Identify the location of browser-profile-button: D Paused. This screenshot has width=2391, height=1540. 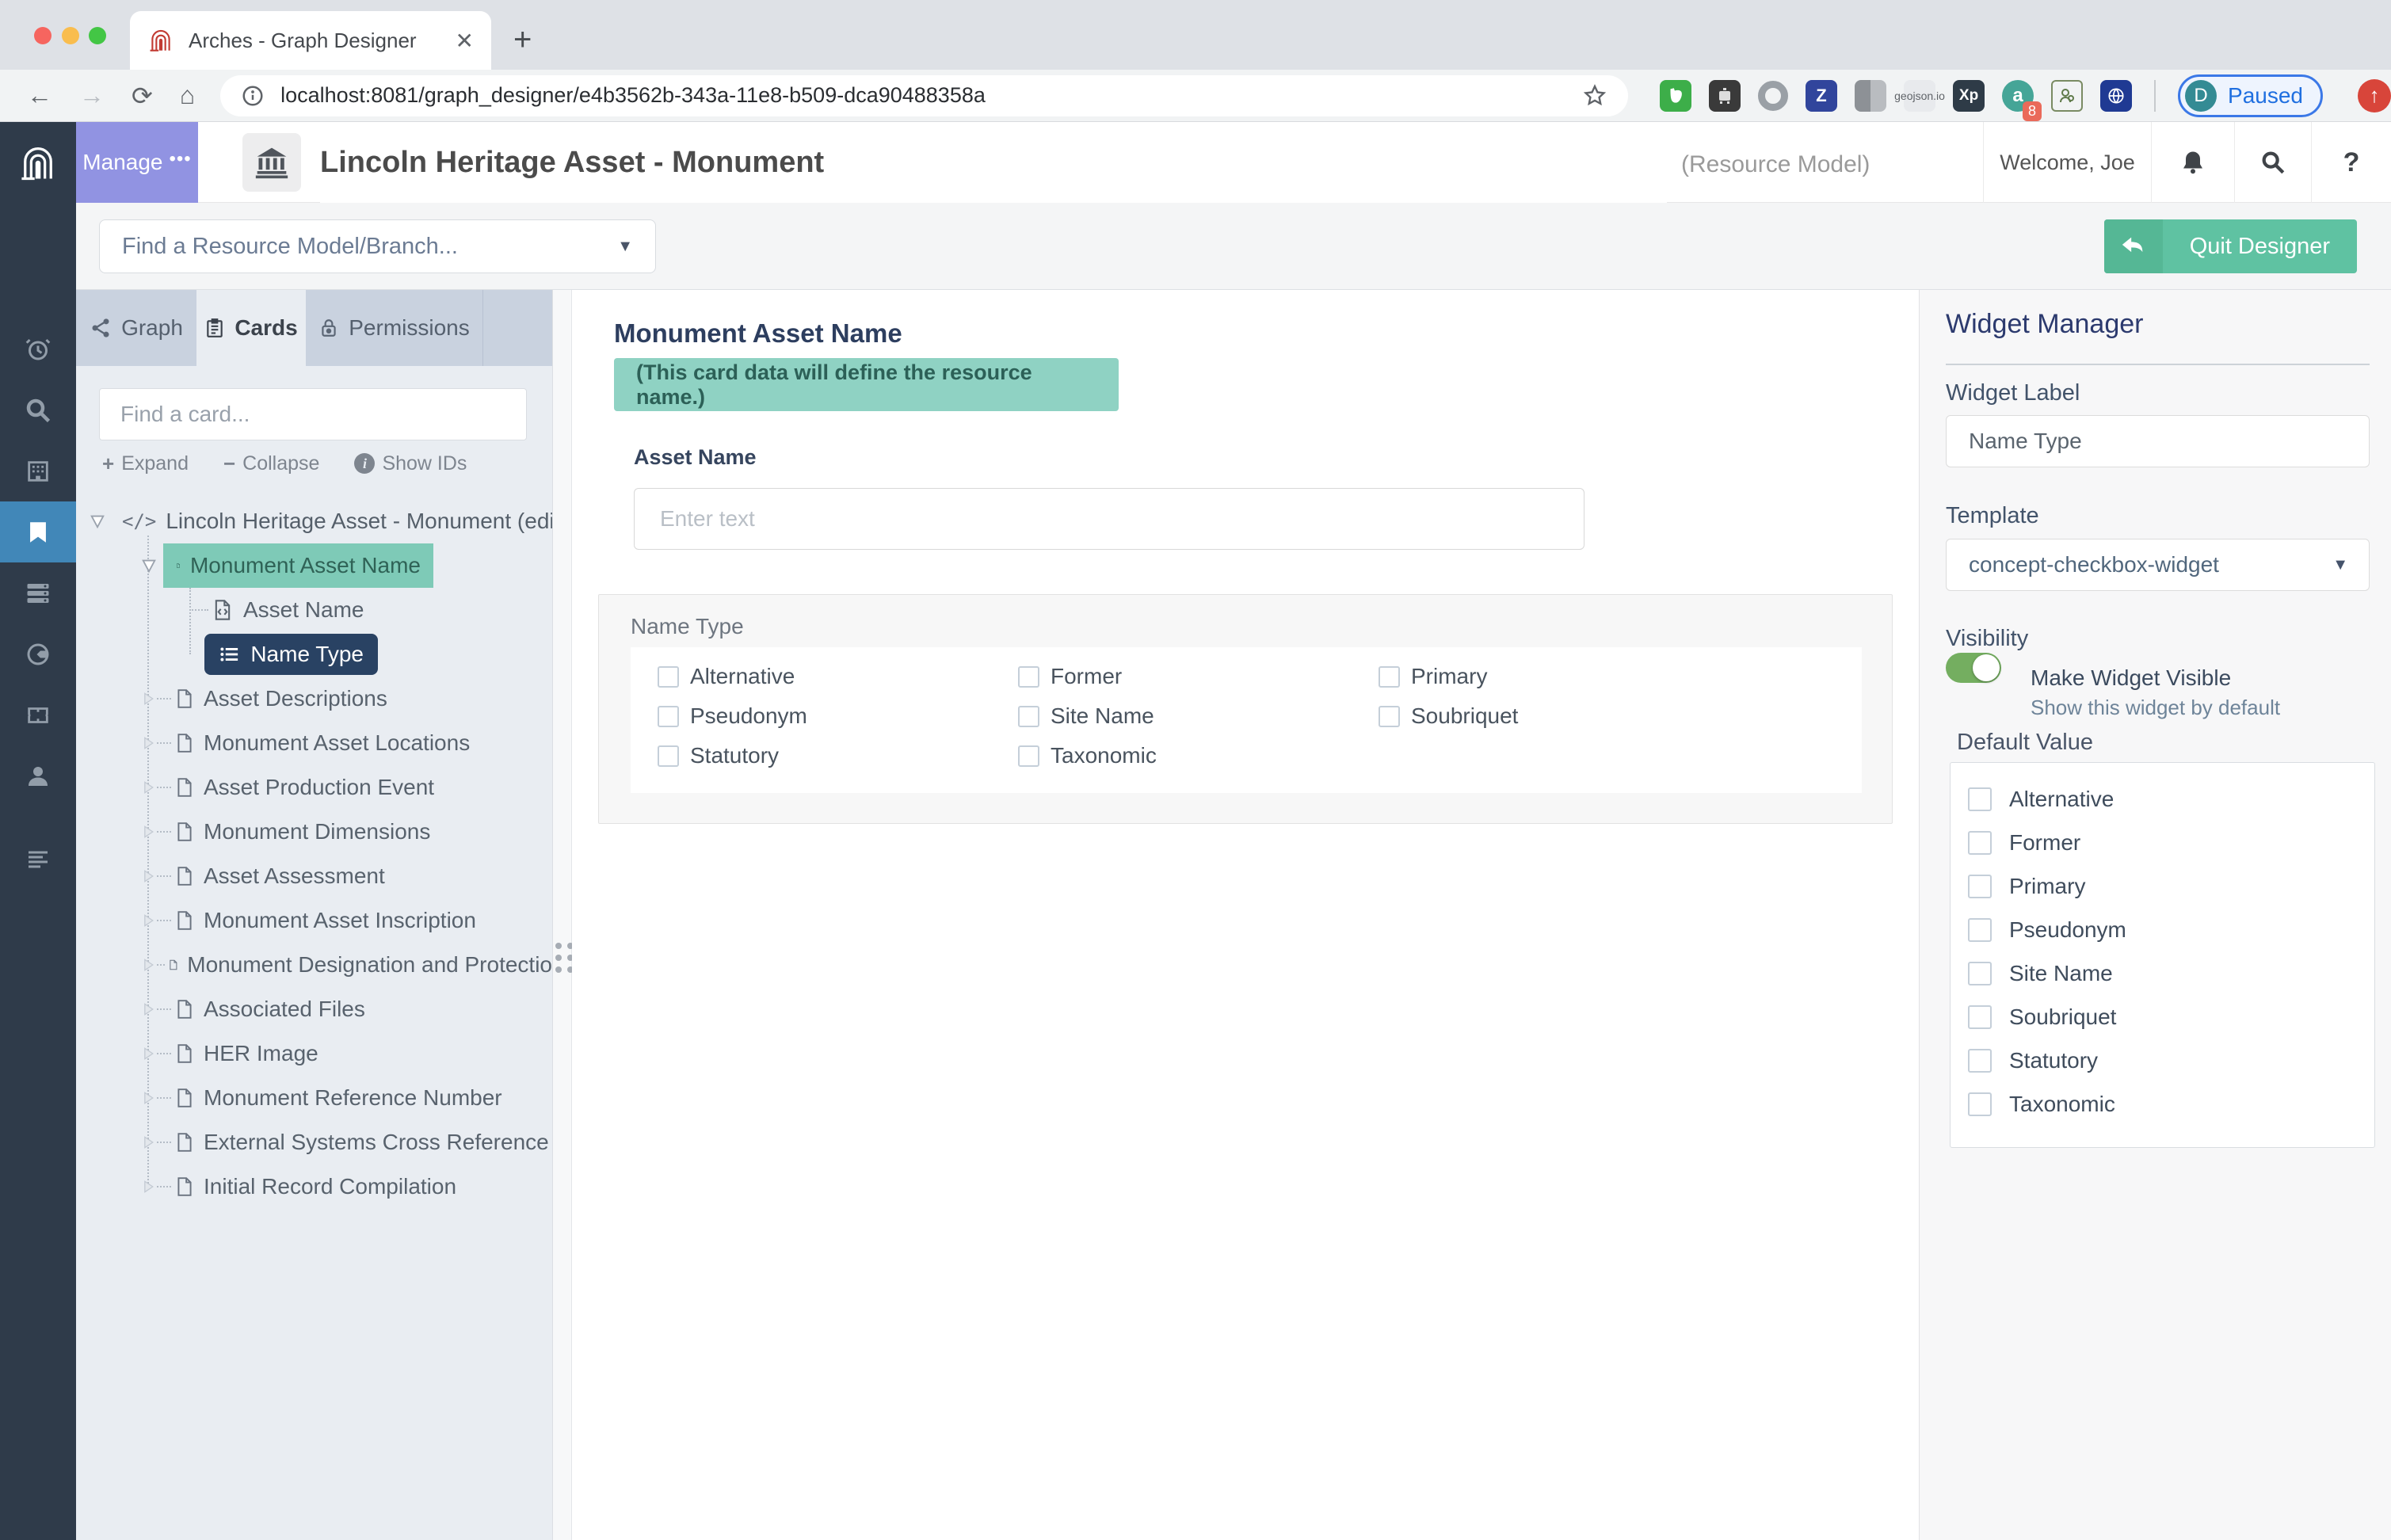
(2250, 95).